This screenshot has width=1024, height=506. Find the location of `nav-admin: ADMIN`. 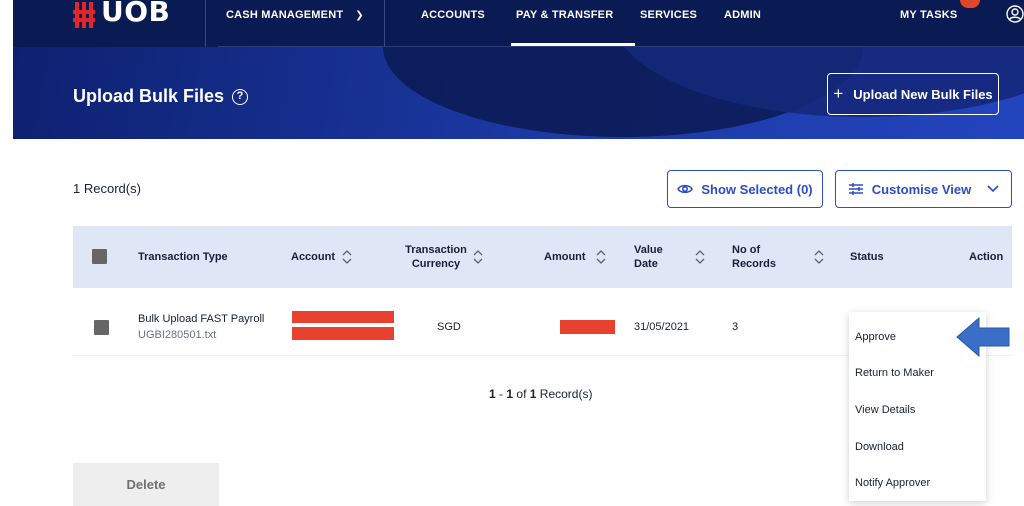

nav-admin: ADMIN is located at coordinates (742, 15).